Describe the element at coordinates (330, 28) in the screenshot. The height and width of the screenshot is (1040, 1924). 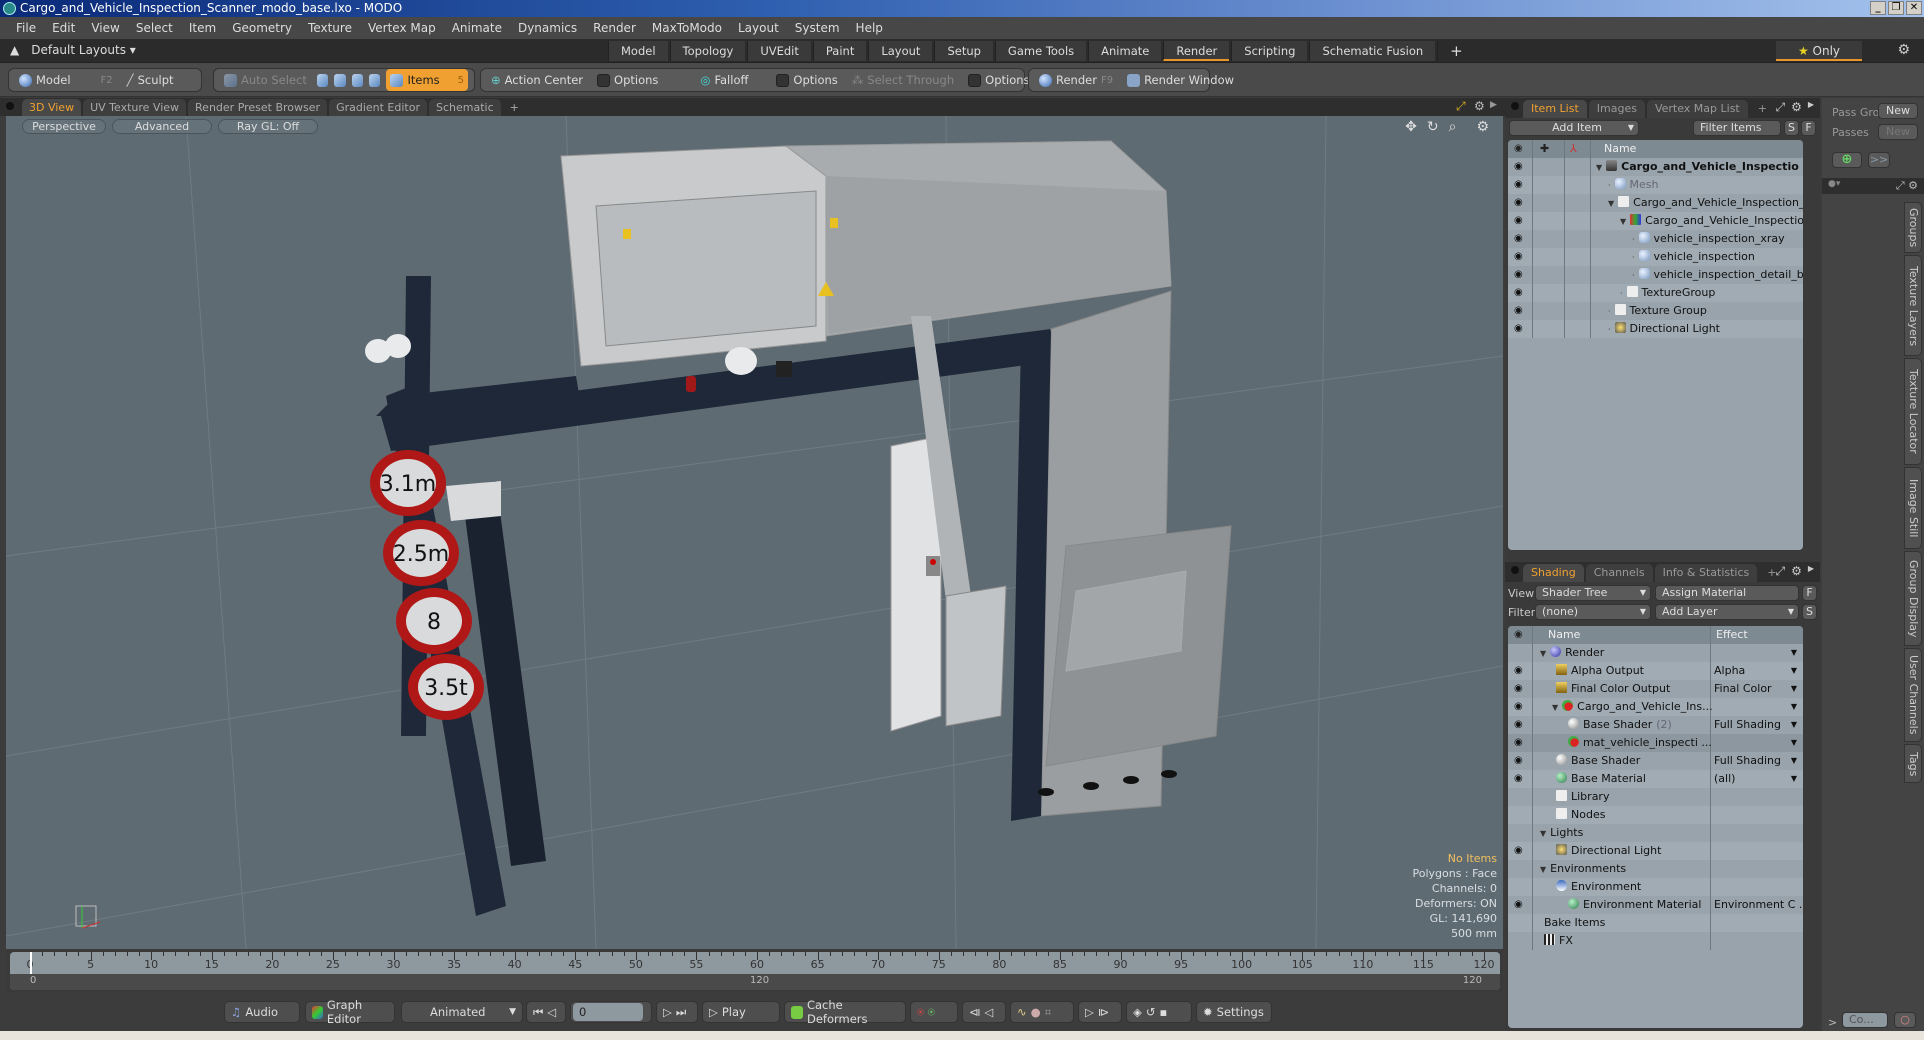
I see `menu-texture: Texture` at that location.